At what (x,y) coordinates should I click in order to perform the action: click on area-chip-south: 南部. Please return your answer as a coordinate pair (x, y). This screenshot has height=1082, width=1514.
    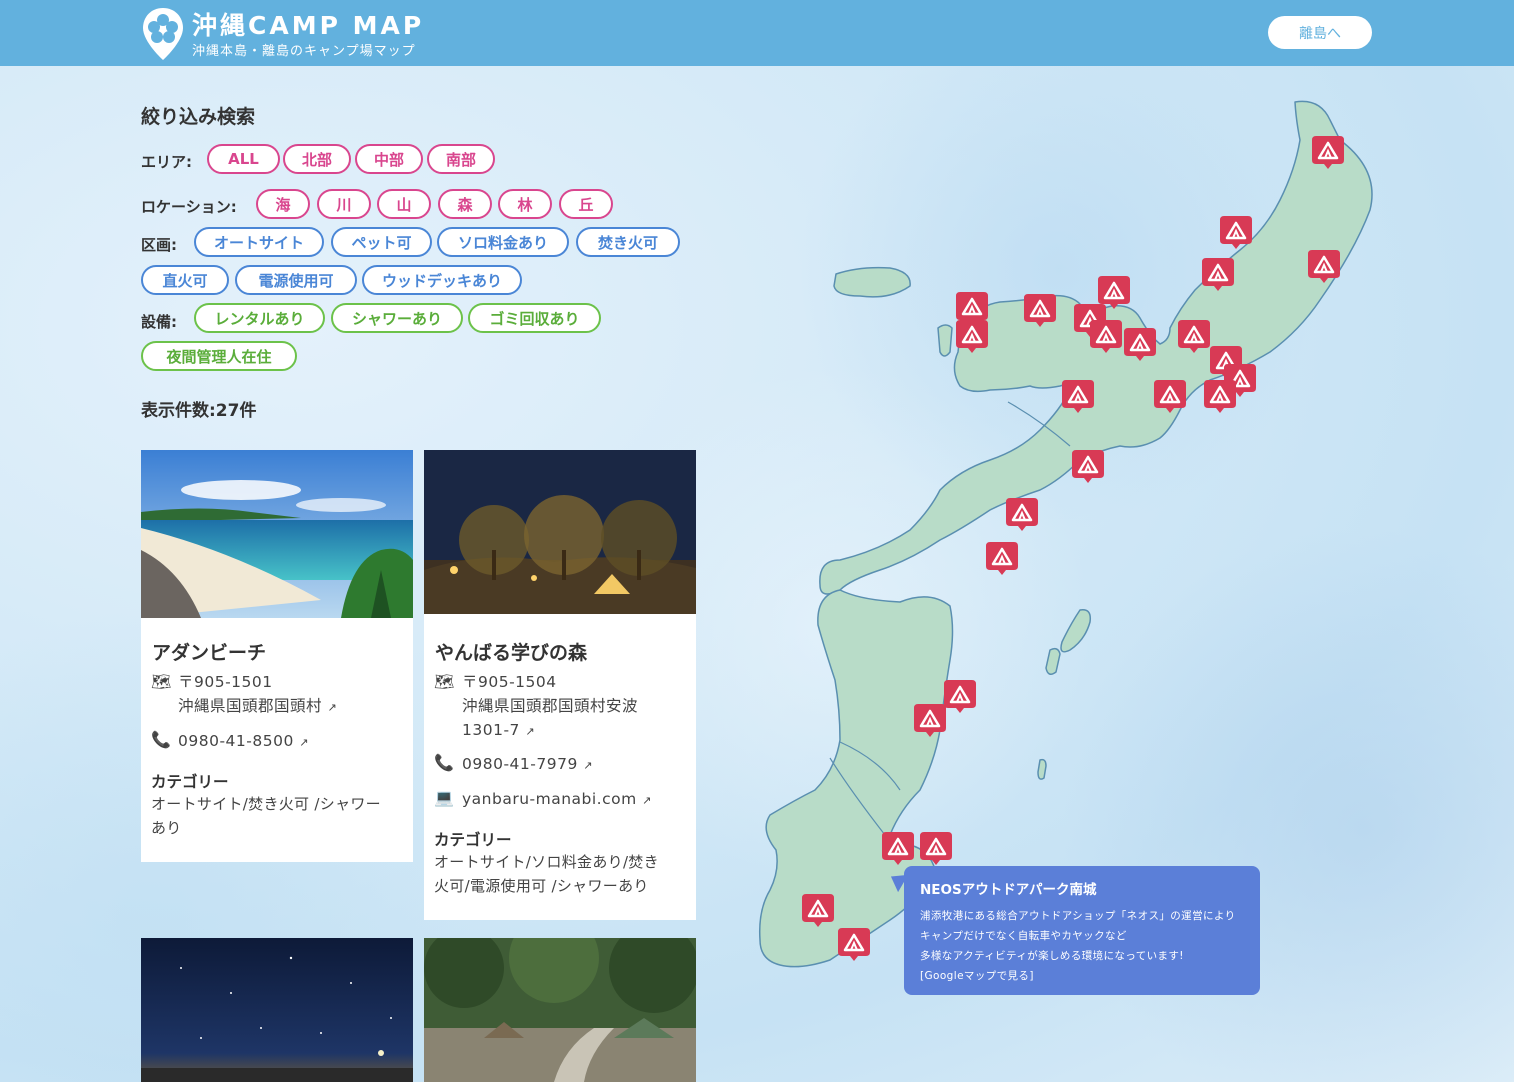
    Looking at the image, I should click on (461, 159).